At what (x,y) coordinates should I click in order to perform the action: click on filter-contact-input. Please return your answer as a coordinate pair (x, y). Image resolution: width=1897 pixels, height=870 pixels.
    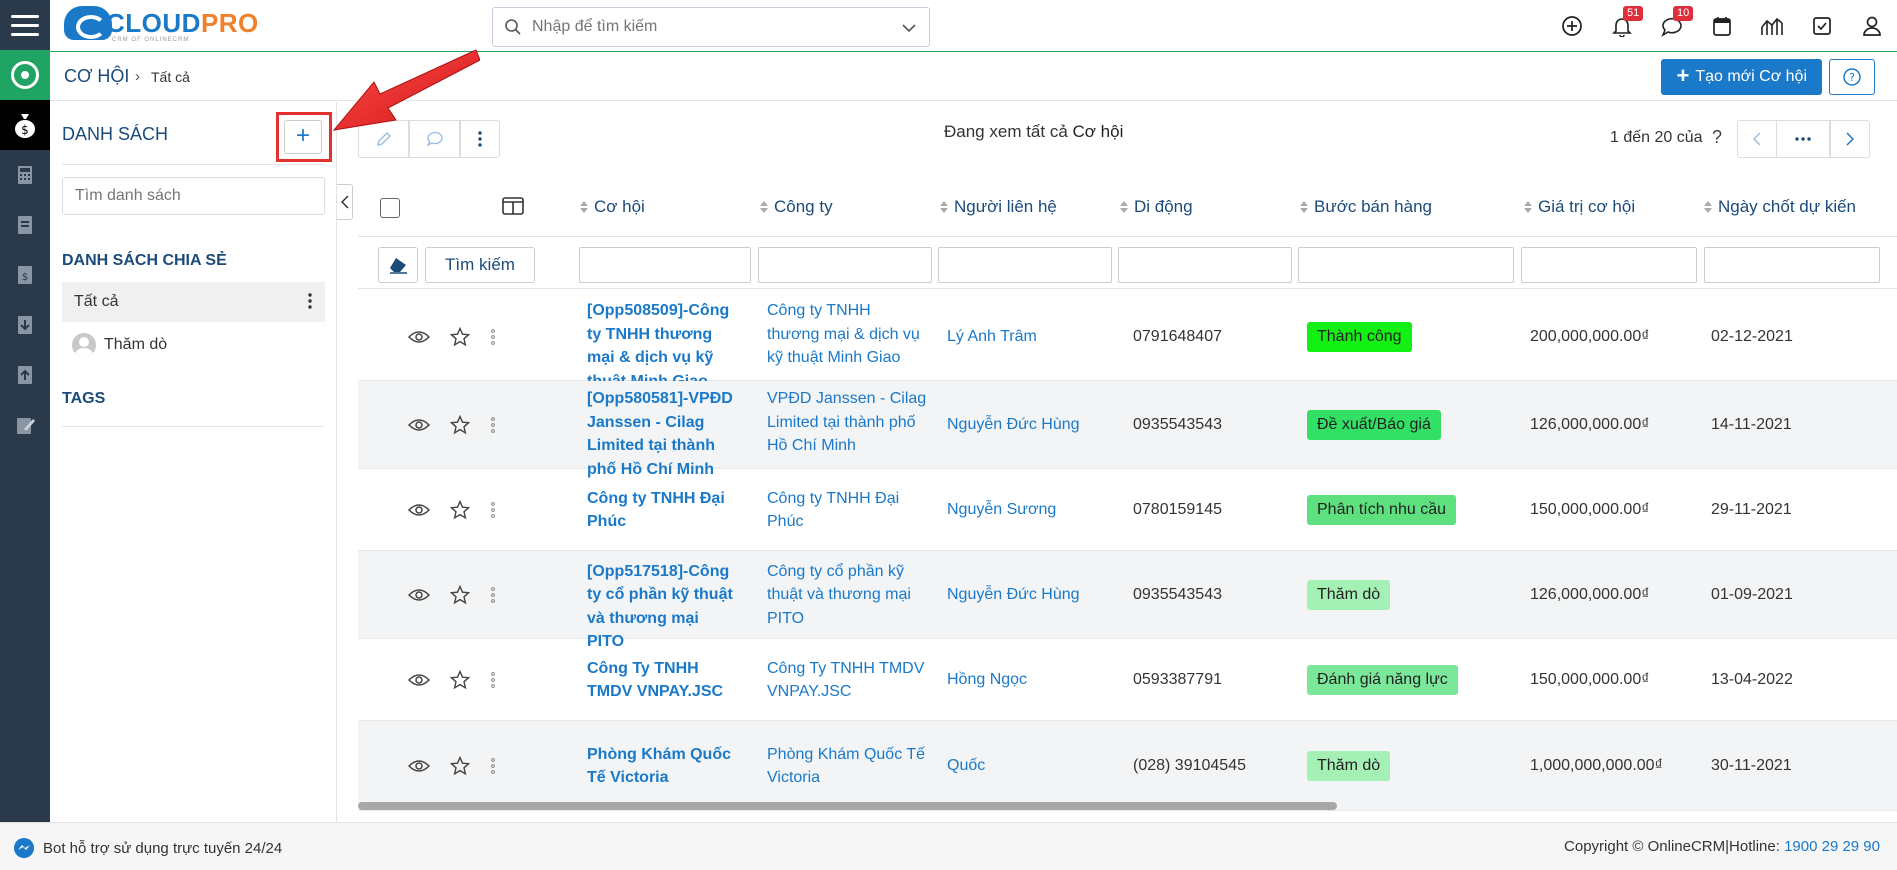
    Looking at the image, I should click on (1025, 265).